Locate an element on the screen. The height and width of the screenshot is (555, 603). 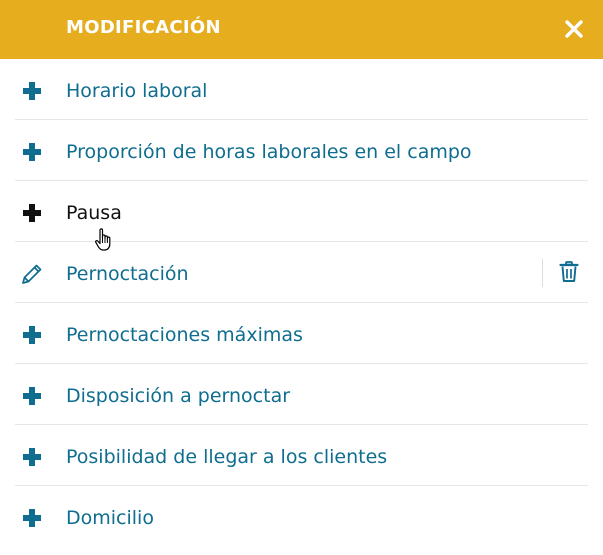
list-item-pernoctaciones-maximas: Pernoctaciones máximas is located at coordinates (301, 333).